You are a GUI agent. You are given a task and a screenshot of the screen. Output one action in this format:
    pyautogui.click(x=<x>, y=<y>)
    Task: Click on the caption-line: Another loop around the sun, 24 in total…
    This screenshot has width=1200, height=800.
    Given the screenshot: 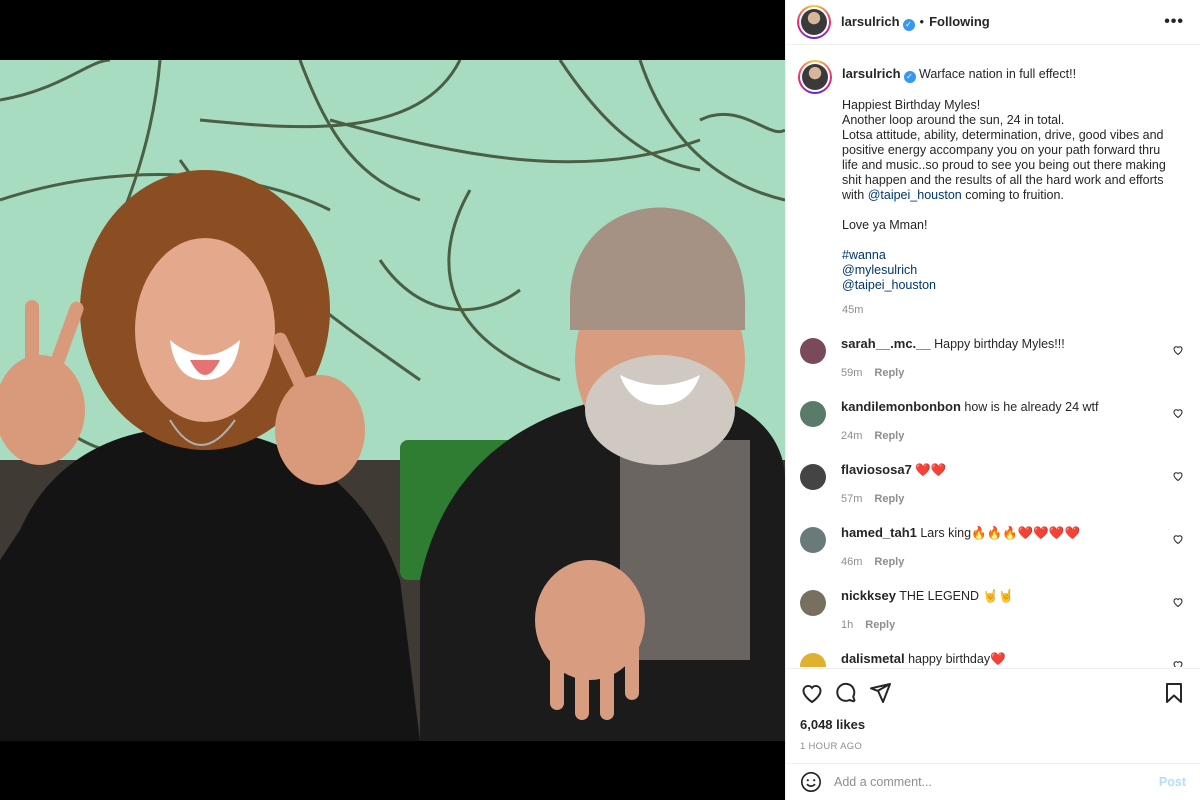 What is the action you would take?
    pyautogui.click(x=953, y=120)
    